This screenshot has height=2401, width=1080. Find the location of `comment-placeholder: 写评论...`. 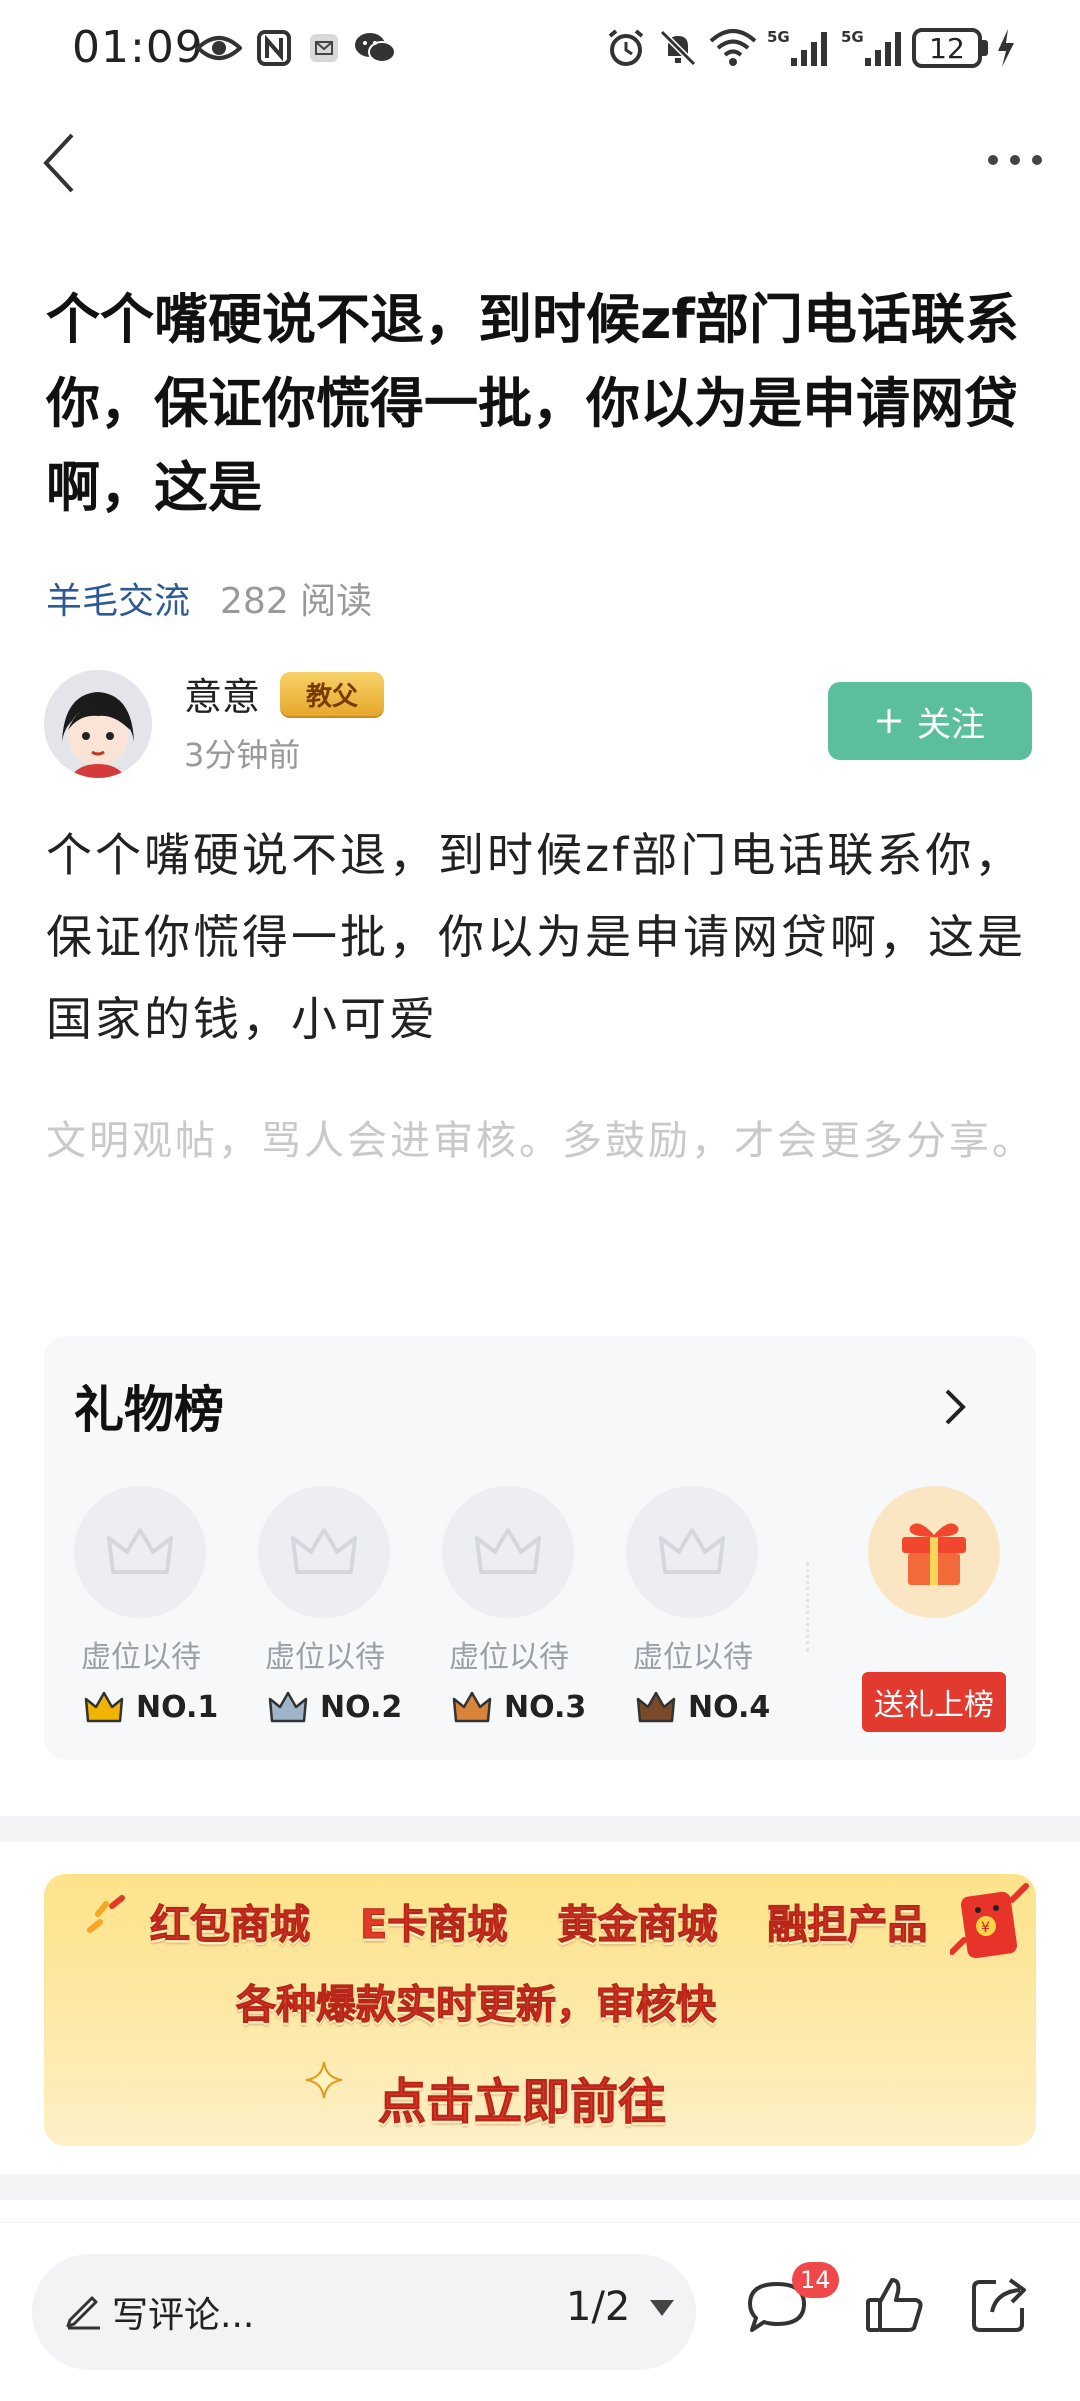

comment-placeholder: 写评论... is located at coordinates (183, 2312).